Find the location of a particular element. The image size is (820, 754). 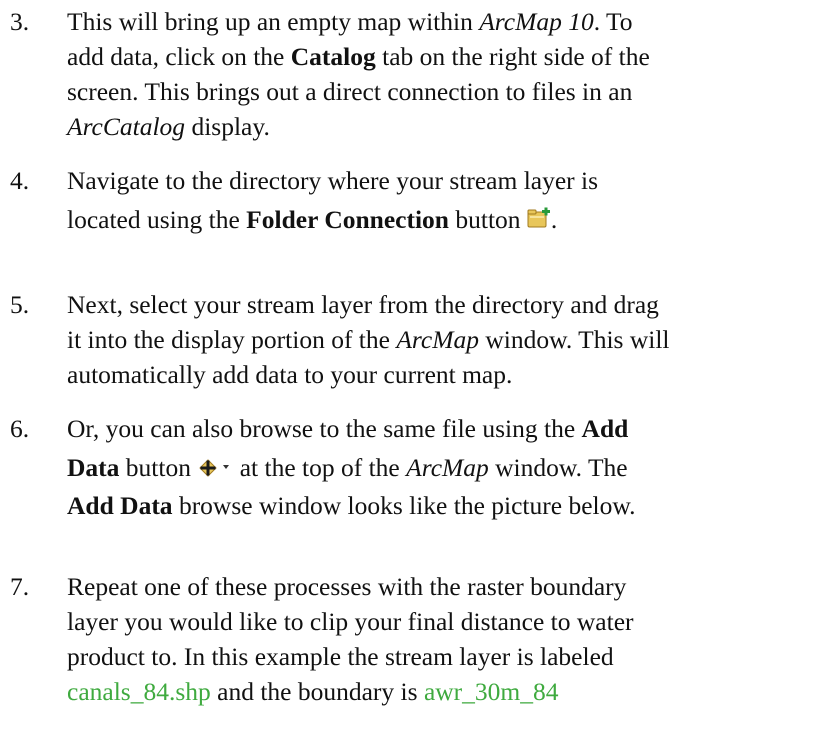

folder-connection-icon is located at coordinates (539, 222).